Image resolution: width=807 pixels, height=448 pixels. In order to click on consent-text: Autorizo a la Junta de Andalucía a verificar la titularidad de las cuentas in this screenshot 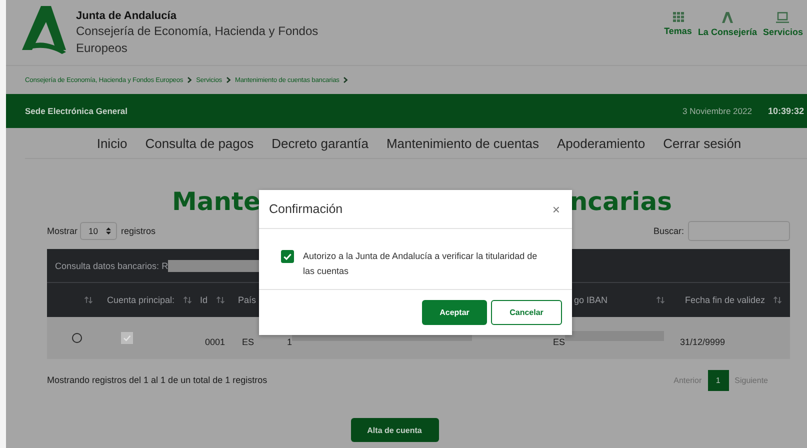, I will do `click(420, 264)`.